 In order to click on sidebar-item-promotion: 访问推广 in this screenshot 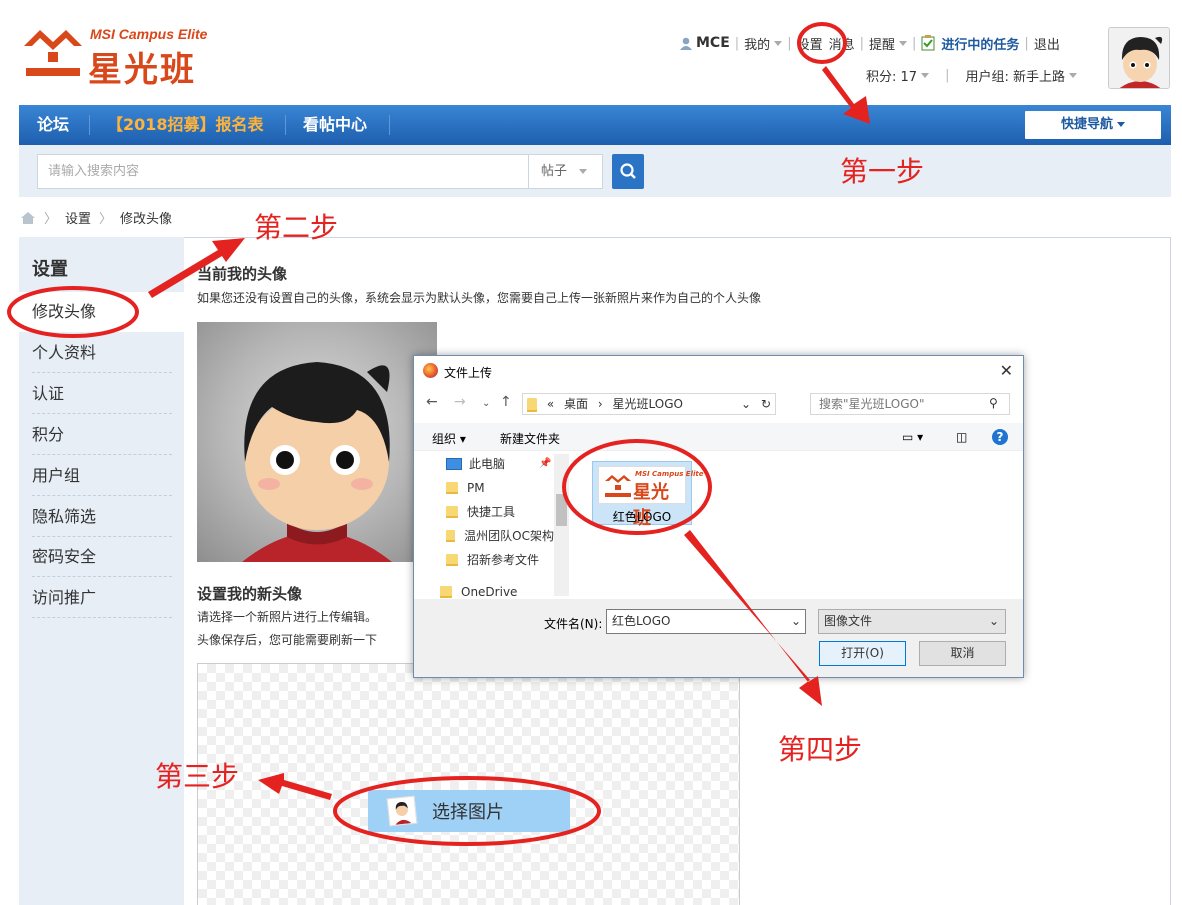, I will do `click(102, 598)`.